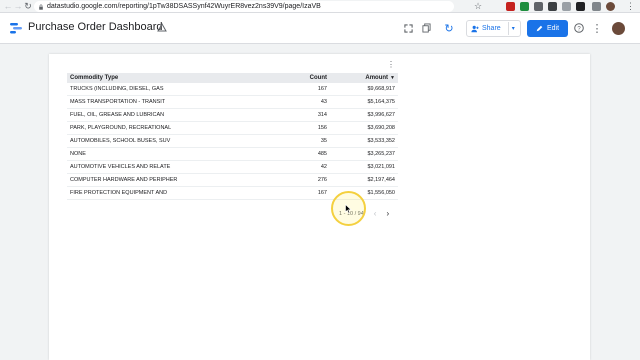  What do you see at coordinates (377, 78) in the screenshot?
I see `column-header-amount-label: Amount` at bounding box center [377, 78].